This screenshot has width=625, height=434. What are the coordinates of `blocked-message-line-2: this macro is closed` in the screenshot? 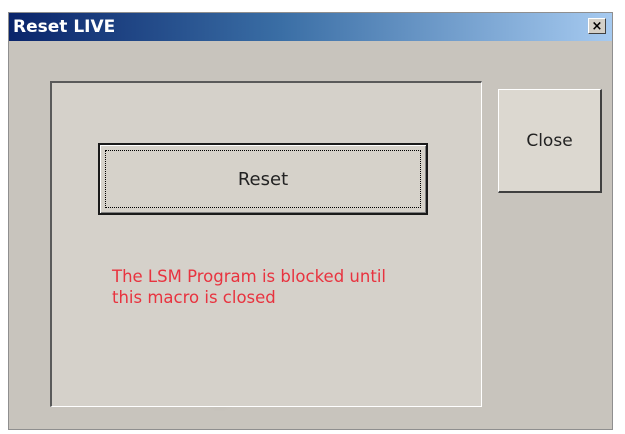 It's located at (194, 297).